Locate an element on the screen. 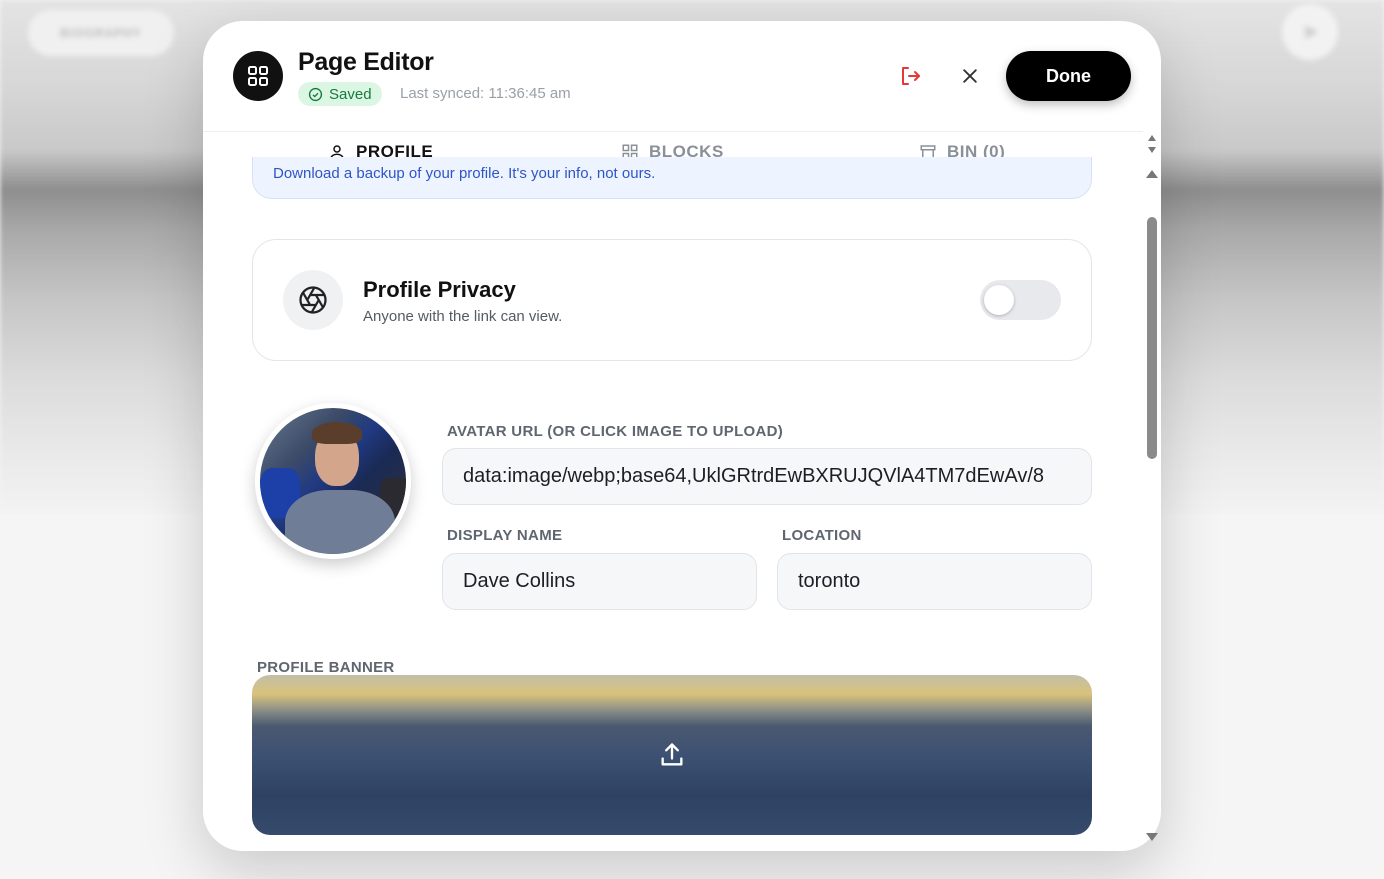 Image resolution: width=1384 pixels, height=879 pixels. background-share-icon: ➤ is located at coordinates (1310, 32).